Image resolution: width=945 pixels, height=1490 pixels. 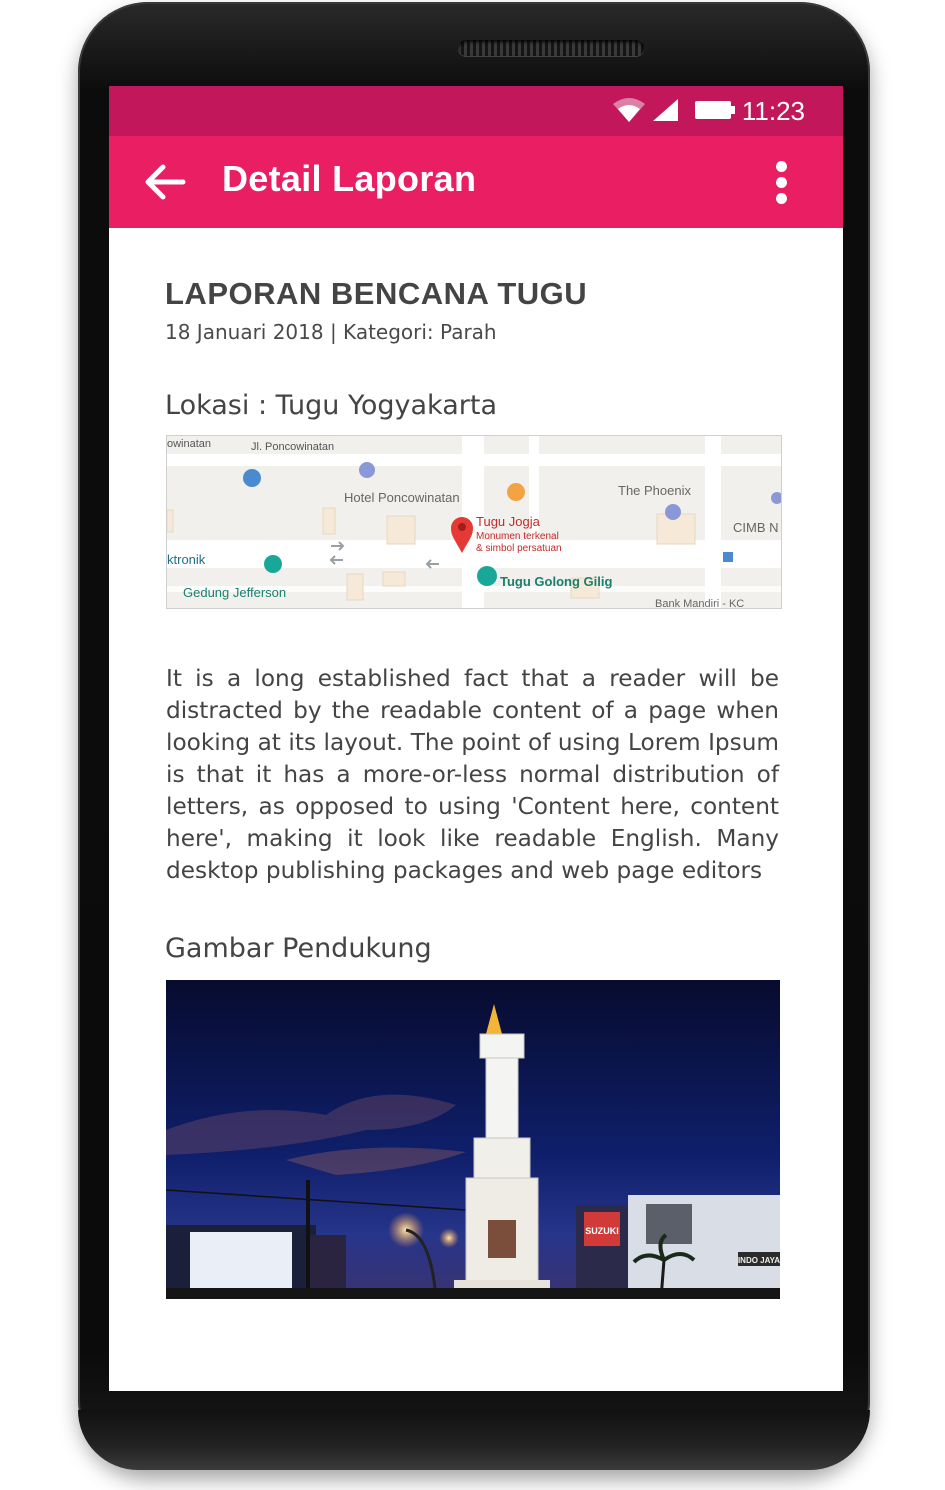 I want to click on map-label-elektronik: ktronik, so click(x=186, y=559).